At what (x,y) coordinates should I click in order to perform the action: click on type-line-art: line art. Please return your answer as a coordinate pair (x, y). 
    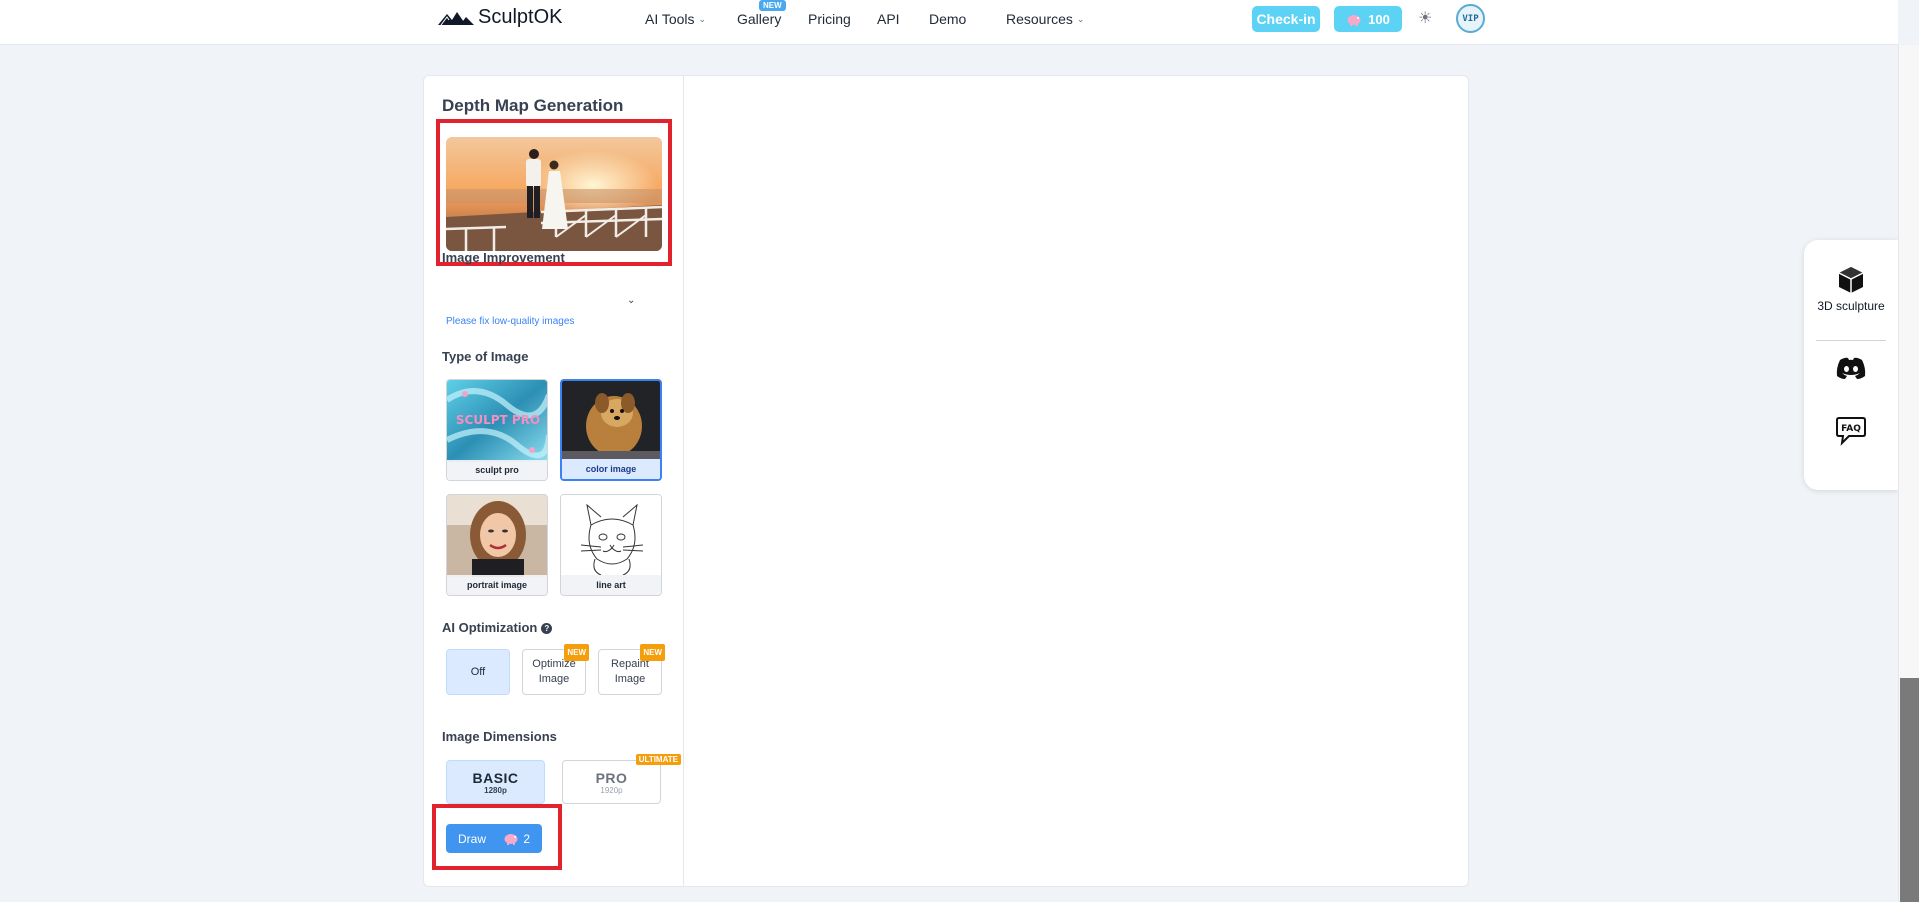
    Looking at the image, I should click on (611, 545).